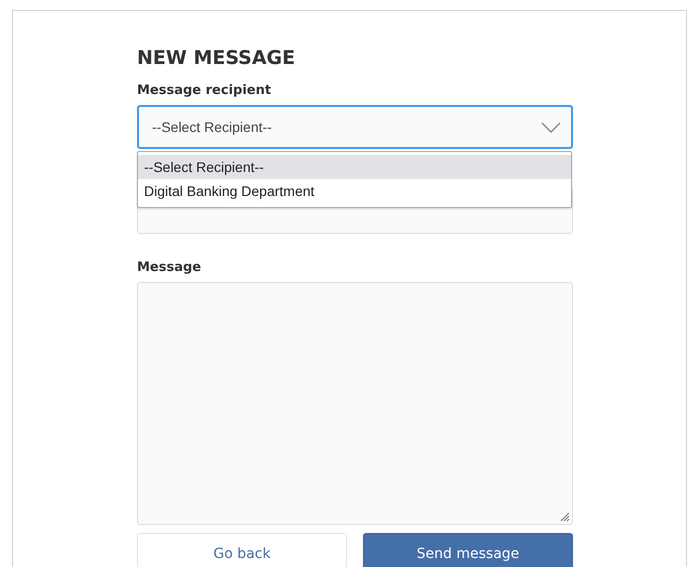 Image resolution: width=690 pixels, height=567 pixels. What do you see at coordinates (169, 268) in the screenshot?
I see `field-label: Message` at bounding box center [169, 268].